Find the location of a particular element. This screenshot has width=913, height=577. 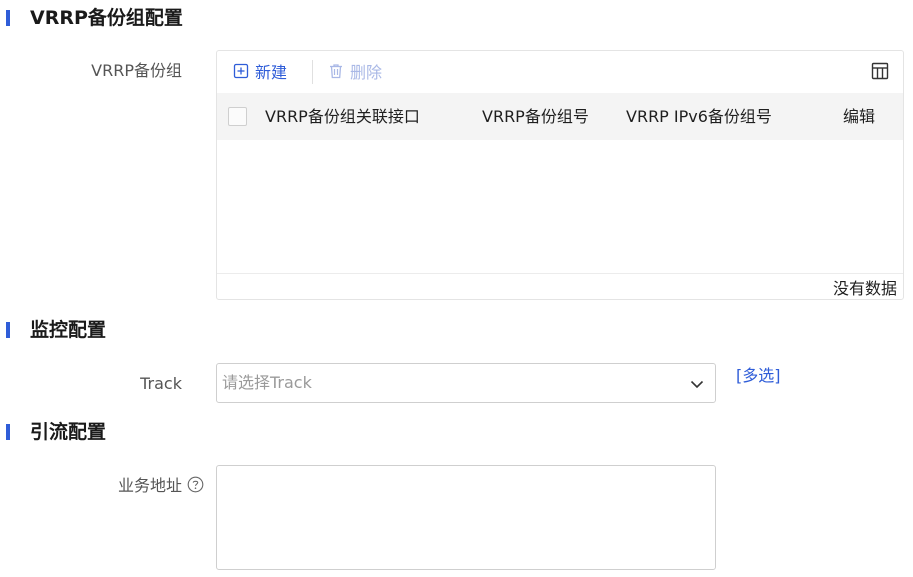

new-button-label: 新建 is located at coordinates (271, 72).